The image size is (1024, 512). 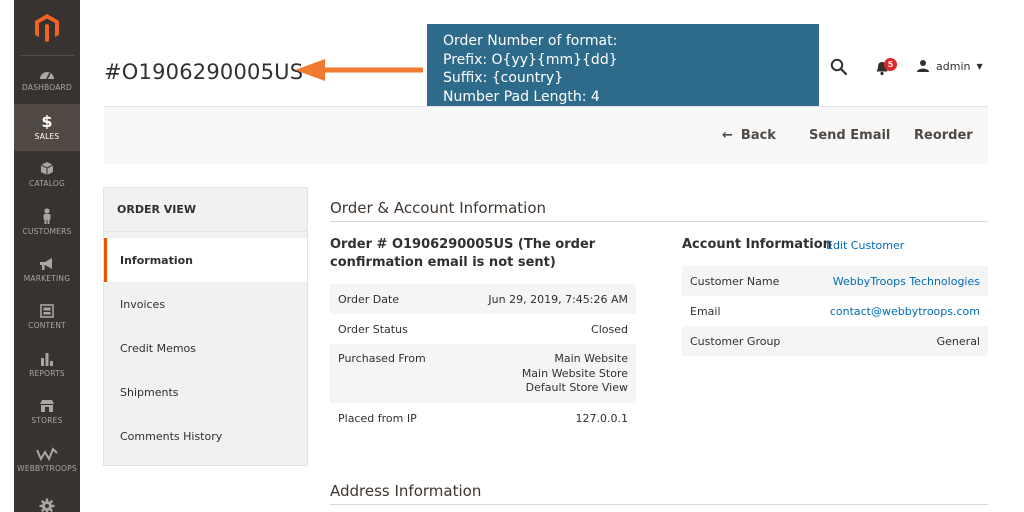 I want to click on sidebar-item-customers: CUSTOMERS, so click(x=47, y=223).